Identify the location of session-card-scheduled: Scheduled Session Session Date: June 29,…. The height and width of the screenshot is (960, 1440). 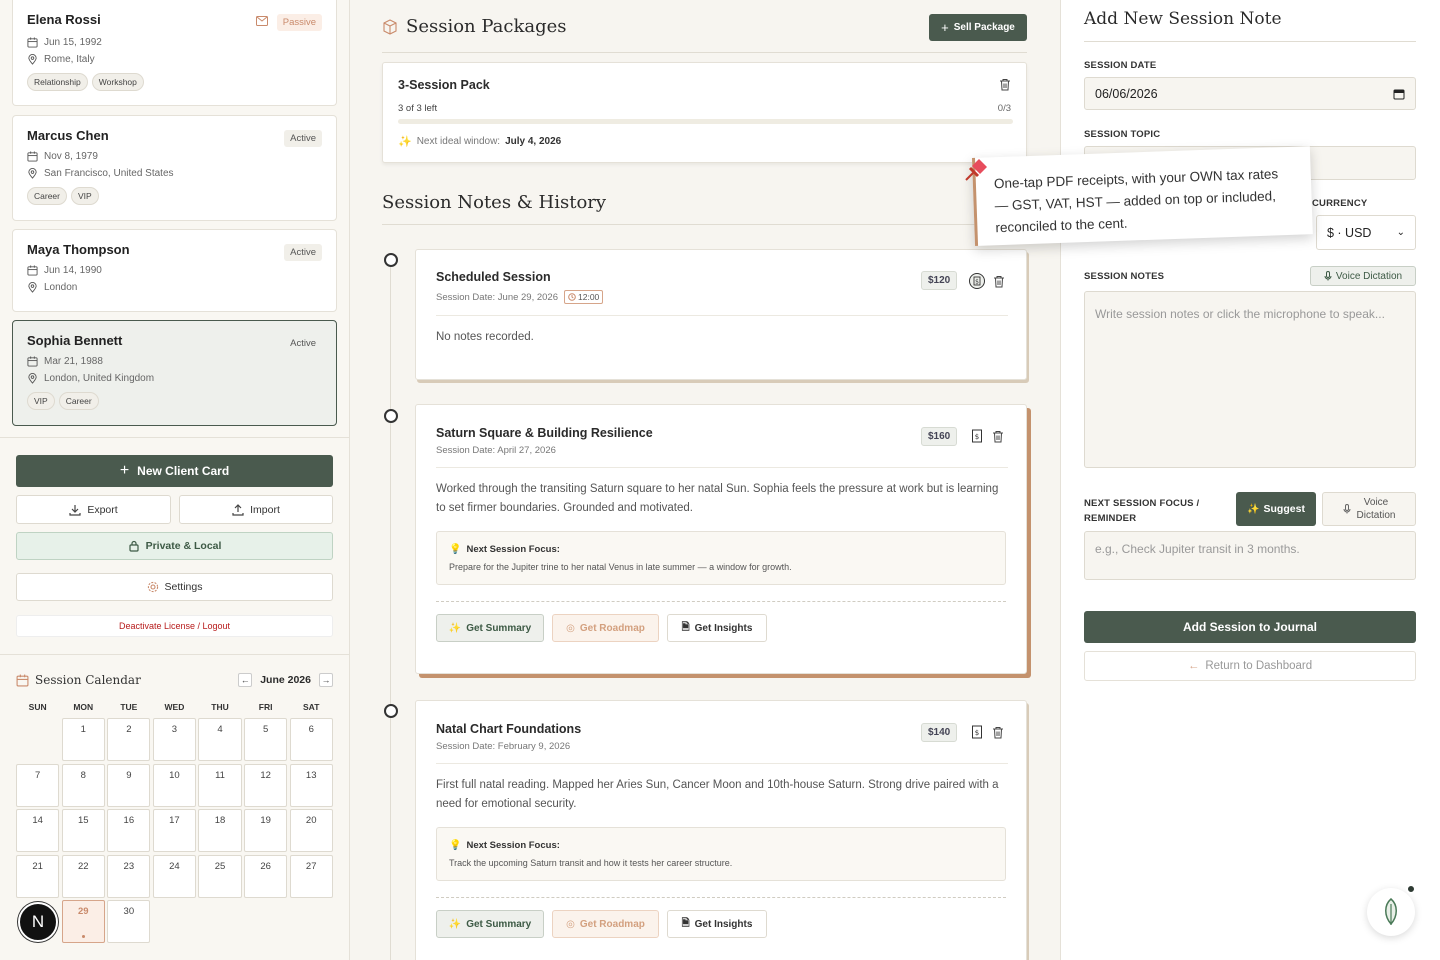
(721, 314).